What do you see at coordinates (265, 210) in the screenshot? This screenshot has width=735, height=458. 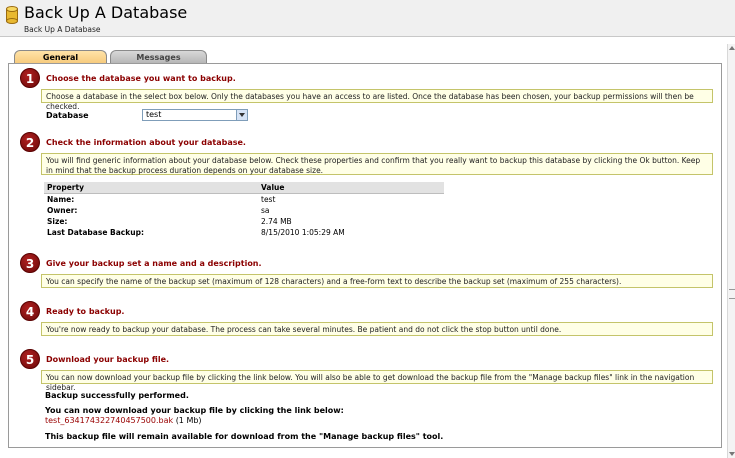 I see `property-value: sa` at bounding box center [265, 210].